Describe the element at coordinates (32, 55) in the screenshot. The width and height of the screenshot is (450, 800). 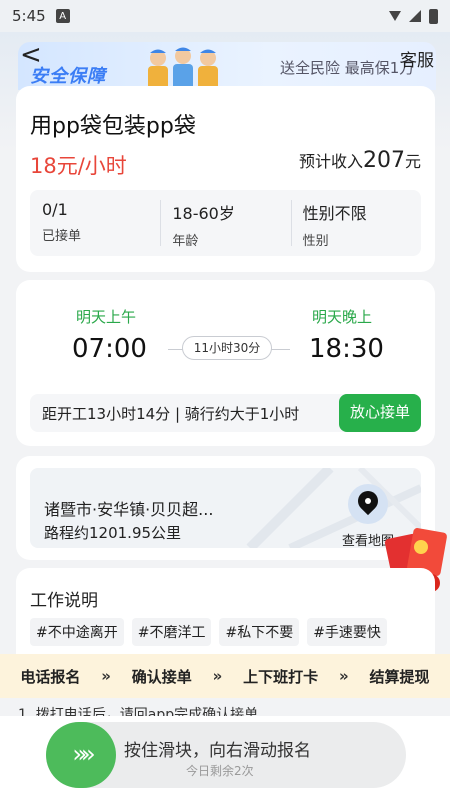
I see `back-button: <` at that location.